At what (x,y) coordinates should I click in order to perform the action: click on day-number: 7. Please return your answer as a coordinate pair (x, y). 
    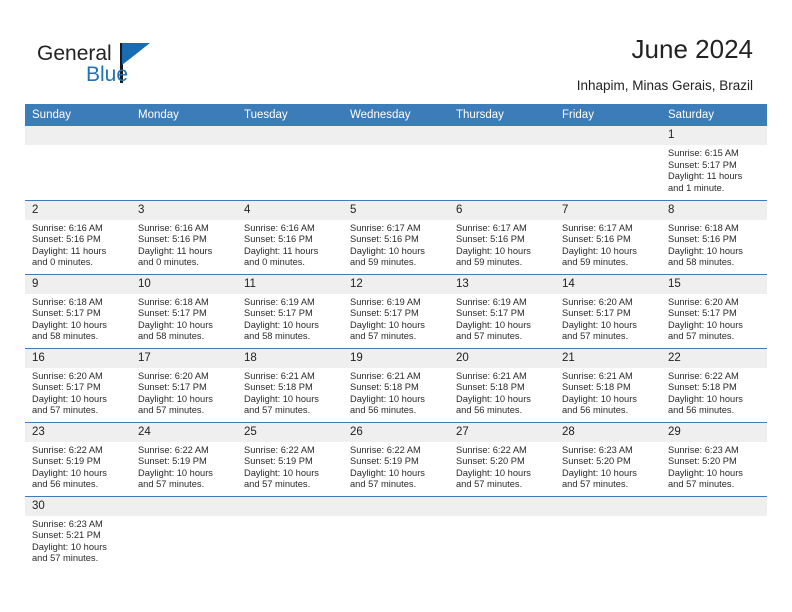
    Looking at the image, I should click on (608, 210).